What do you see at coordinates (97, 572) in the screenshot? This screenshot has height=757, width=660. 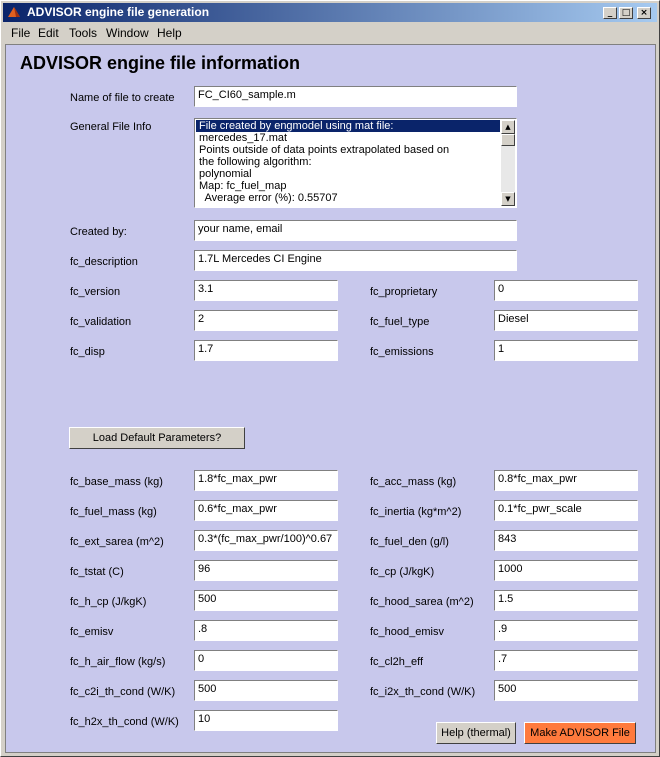 I see `fc-tstat-label: fc_tstat (C)` at bounding box center [97, 572].